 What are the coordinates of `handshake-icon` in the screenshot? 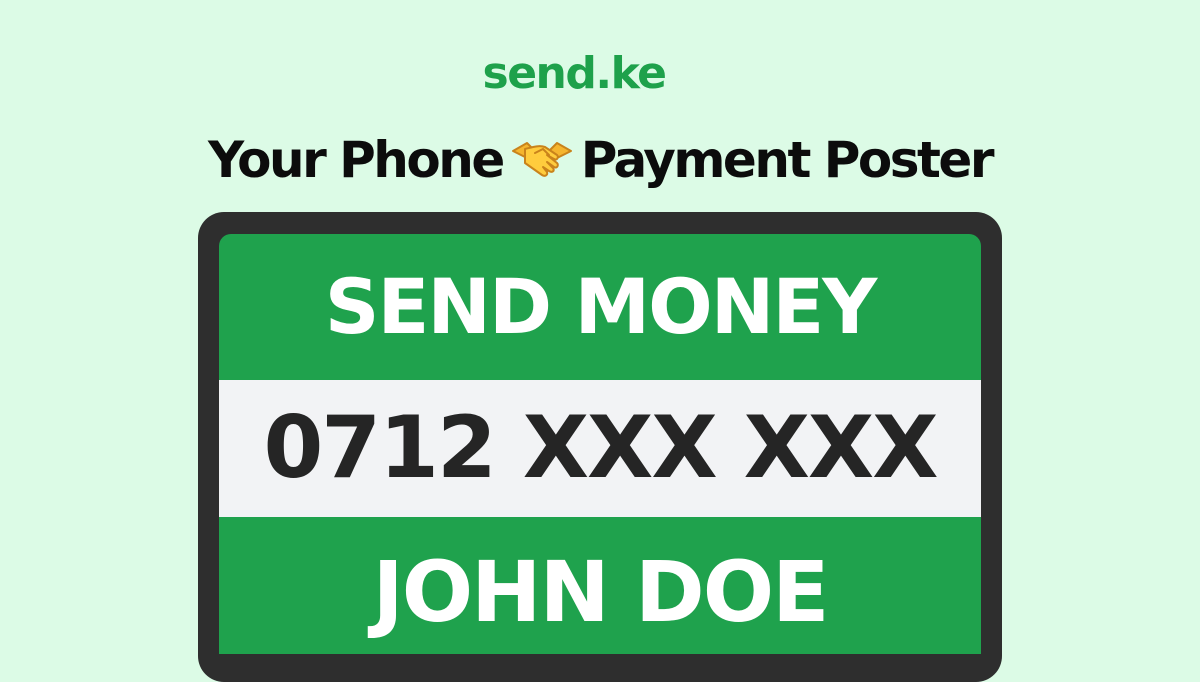 It's located at (542, 157).